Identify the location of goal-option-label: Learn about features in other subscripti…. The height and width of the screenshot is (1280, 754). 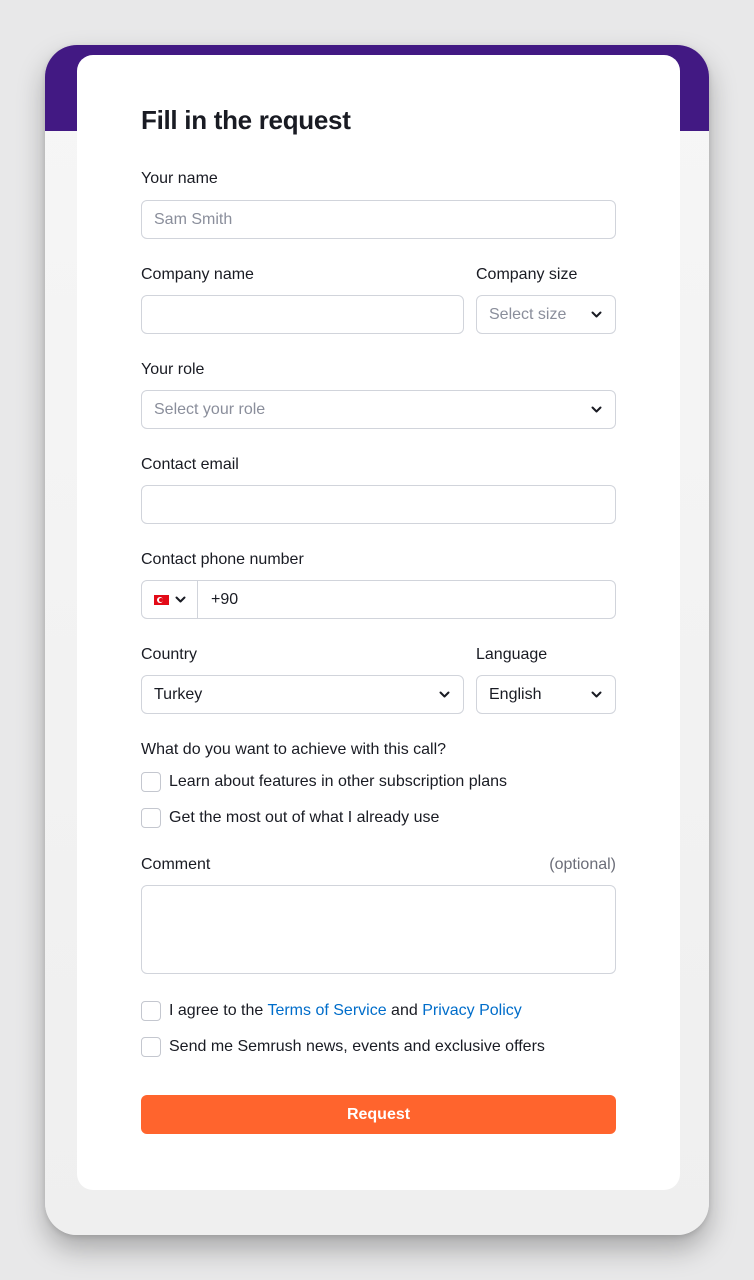
(338, 781).